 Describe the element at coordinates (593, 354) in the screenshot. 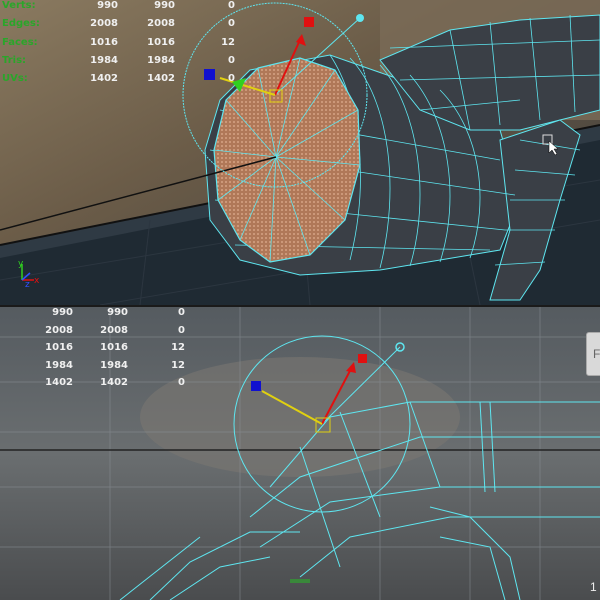

I see `side-panel-button: F` at that location.